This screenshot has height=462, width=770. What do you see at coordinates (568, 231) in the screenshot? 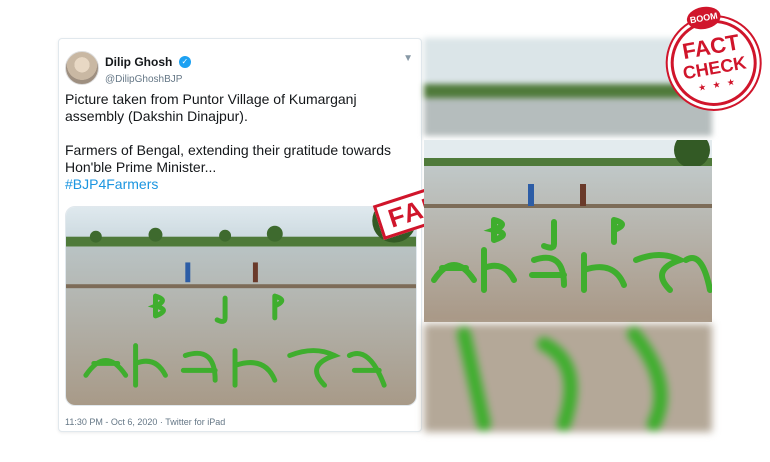
I see `collage-photo-middle` at bounding box center [568, 231].